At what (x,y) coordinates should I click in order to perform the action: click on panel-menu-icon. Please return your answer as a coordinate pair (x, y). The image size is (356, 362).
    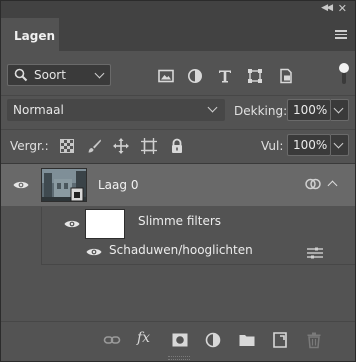
    Looking at the image, I should click on (341, 34).